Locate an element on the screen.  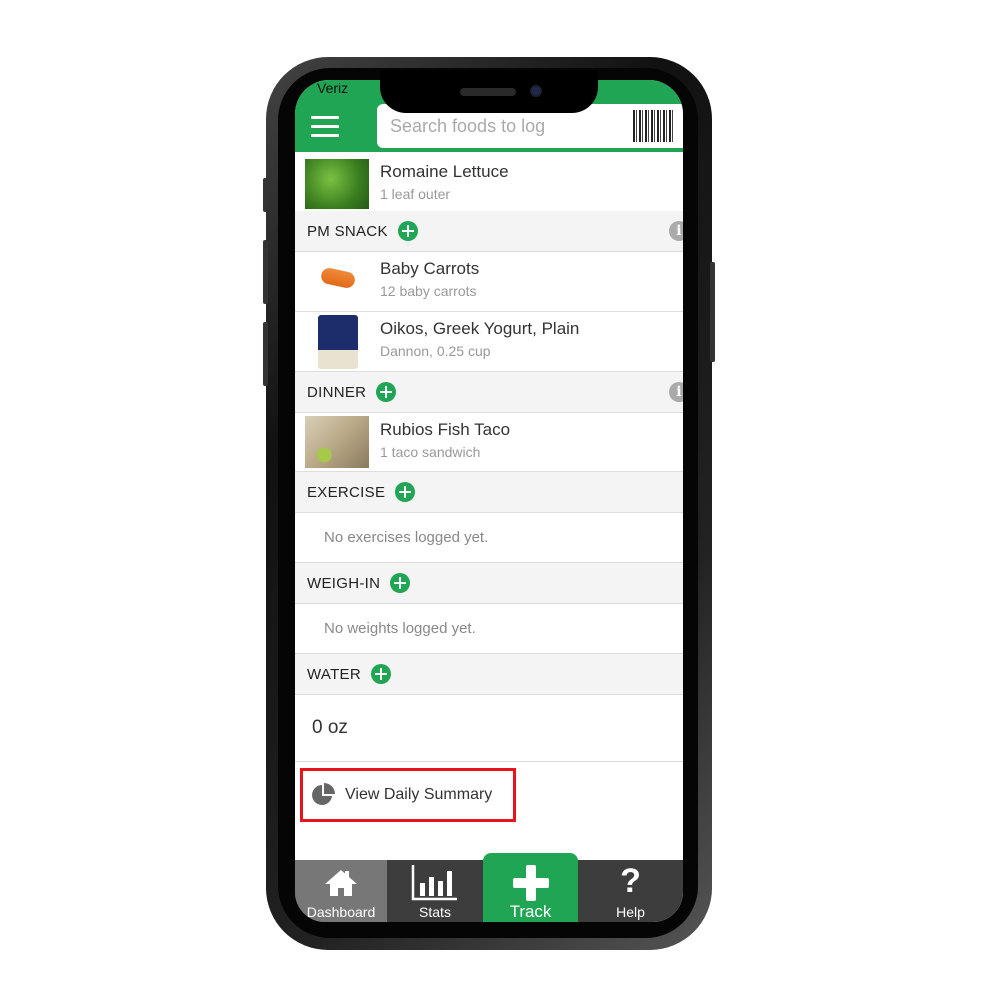
tab-stats: Stats is located at coordinates (435, 891).